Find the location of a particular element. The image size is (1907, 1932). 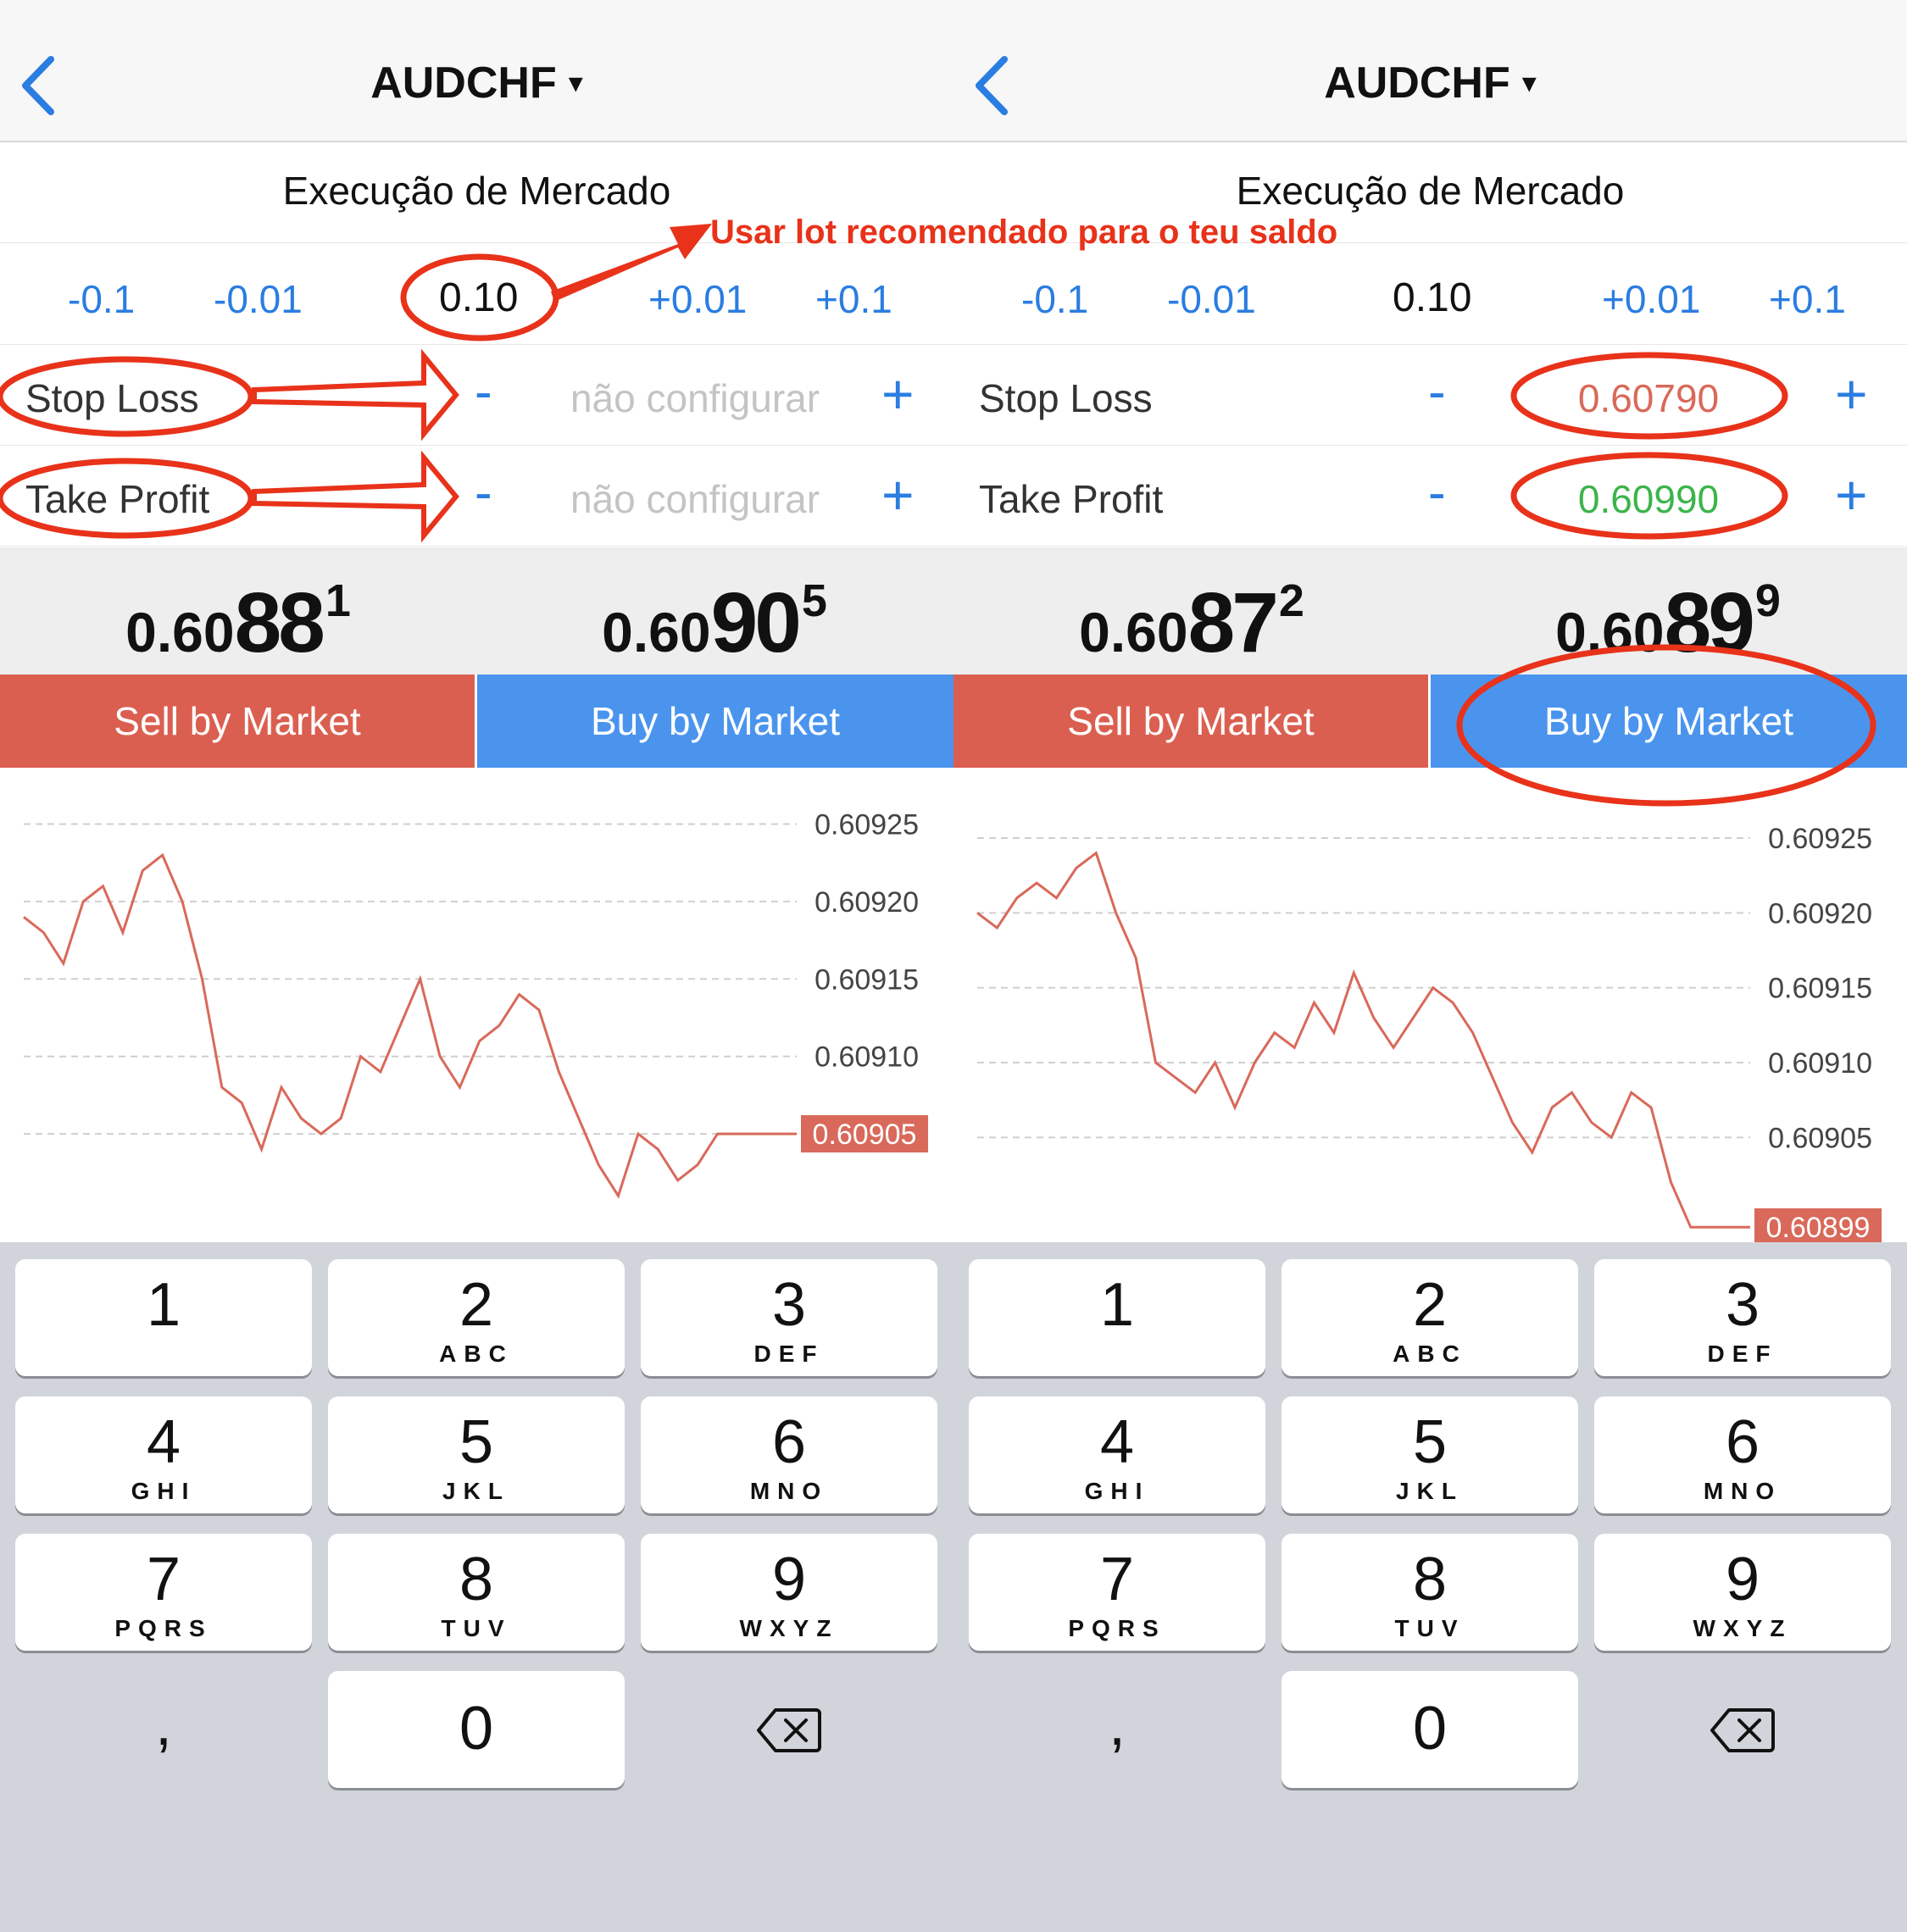

key-digit: 0 is located at coordinates (1430, 1729).